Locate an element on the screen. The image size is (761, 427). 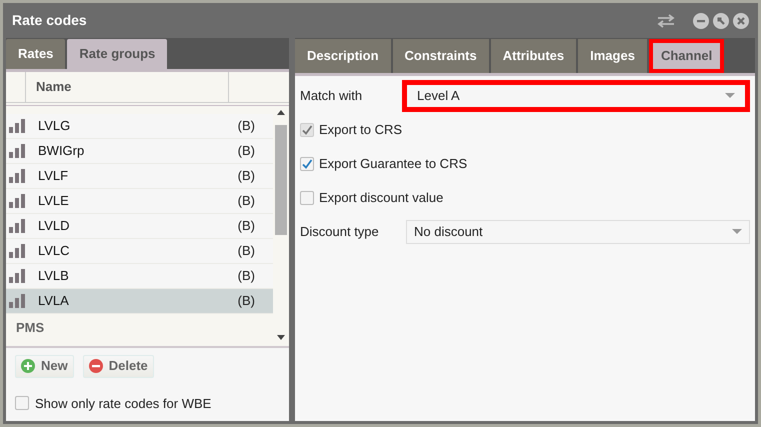
tab: Rates is located at coordinates (36, 54).